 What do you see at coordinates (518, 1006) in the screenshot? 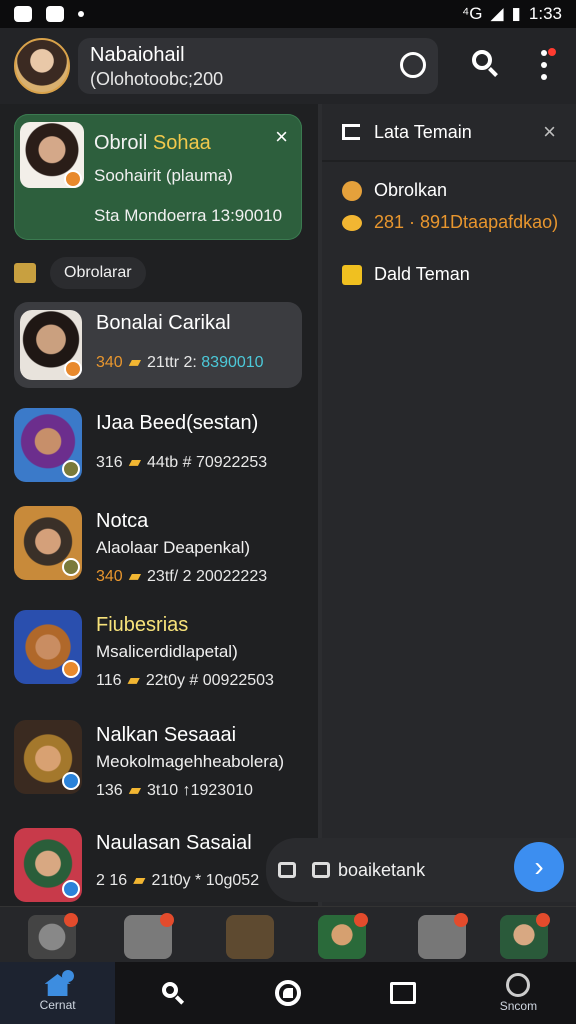
I see `nav-profile-label: Sncom` at bounding box center [518, 1006].